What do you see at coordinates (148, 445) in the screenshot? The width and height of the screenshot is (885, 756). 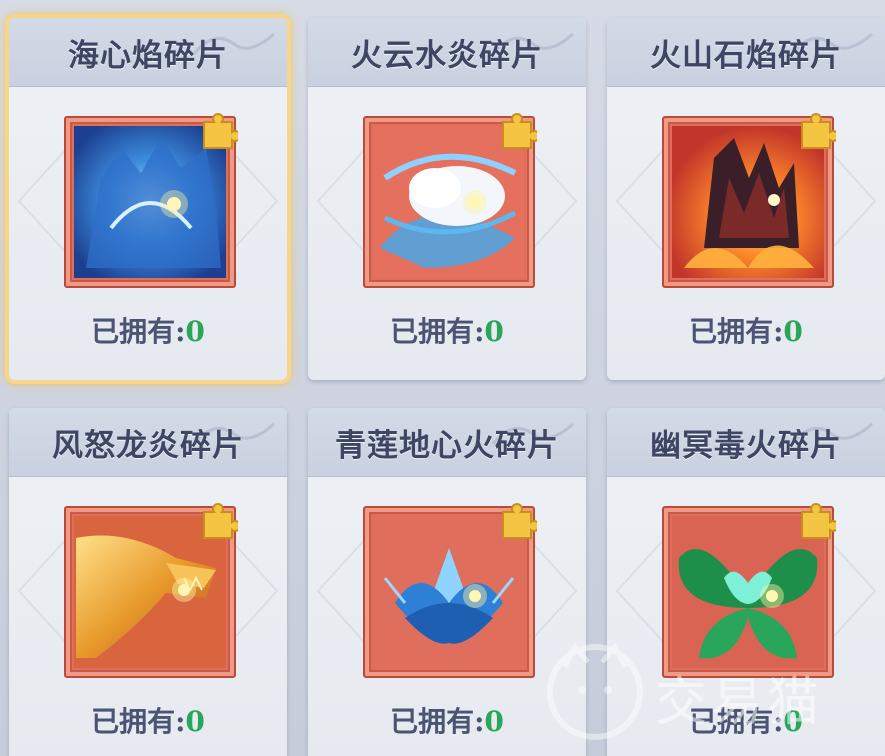 I see `card-title: 风怒龙炎碎片` at bounding box center [148, 445].